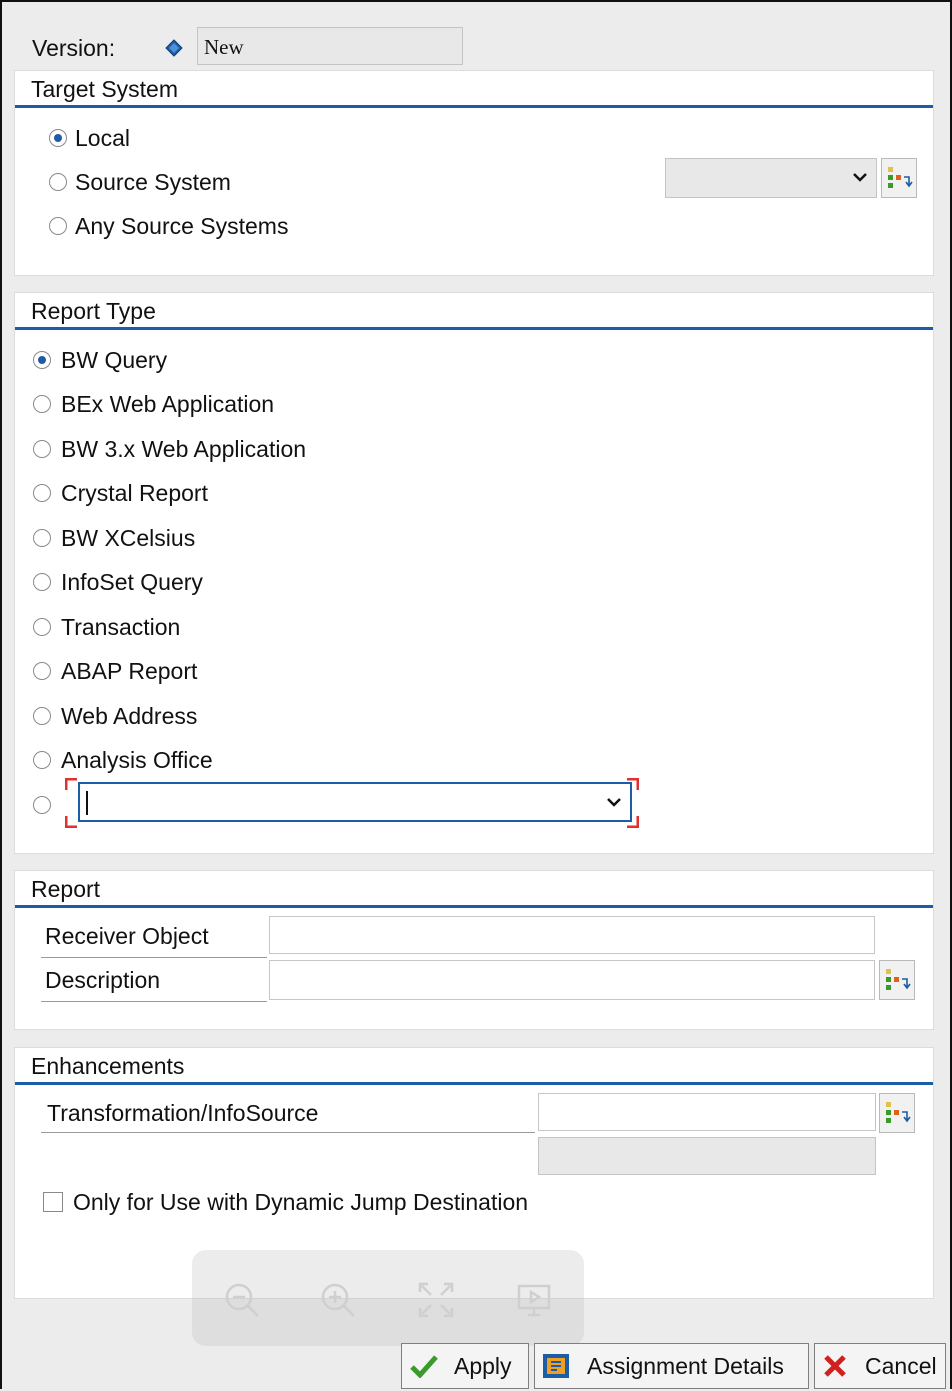 This screenshot has height=1391, width=952. I want to click on report-type-infoset-label: InfoSet Query, so click(132, 582).